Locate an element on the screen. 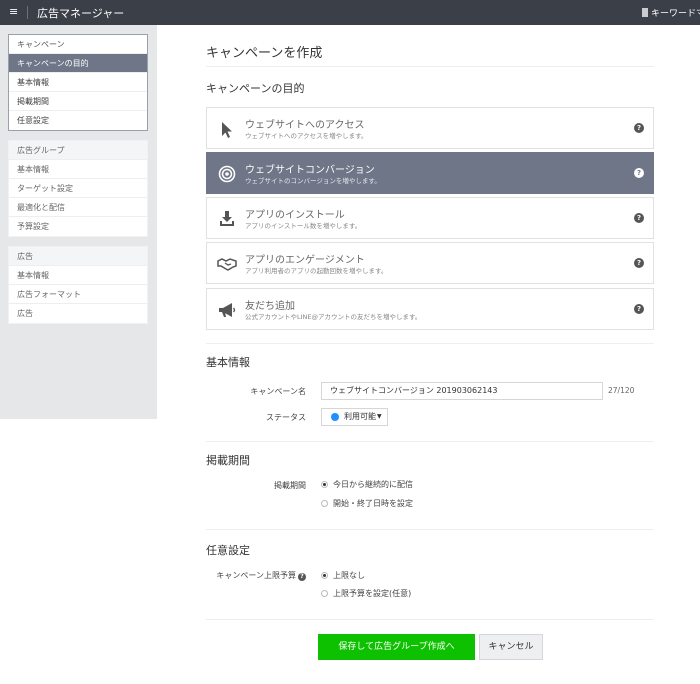  objective-title: ウェブサイトコンバージョン is located at coordinates (310, 170).